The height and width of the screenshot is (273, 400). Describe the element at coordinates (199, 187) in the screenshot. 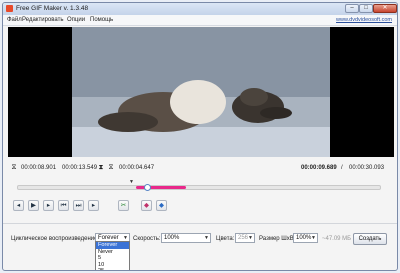

I see `timeline-slider` at that location.